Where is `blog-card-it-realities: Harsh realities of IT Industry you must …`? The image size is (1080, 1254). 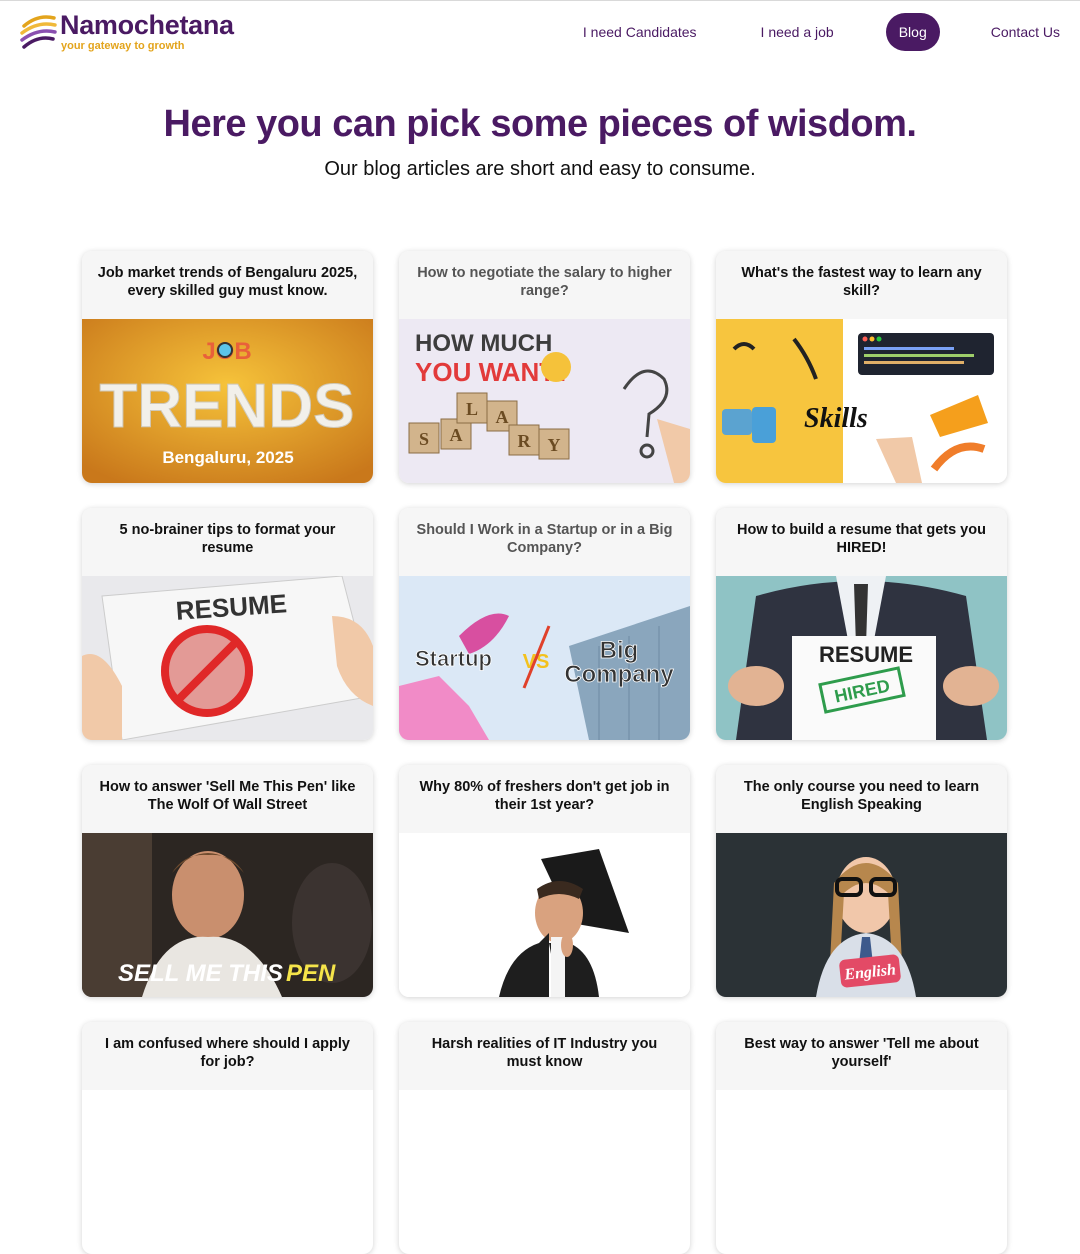
blog-card-it-realities: Harsh realities of IT Industry you must … is located at coordinates (544, 1138).